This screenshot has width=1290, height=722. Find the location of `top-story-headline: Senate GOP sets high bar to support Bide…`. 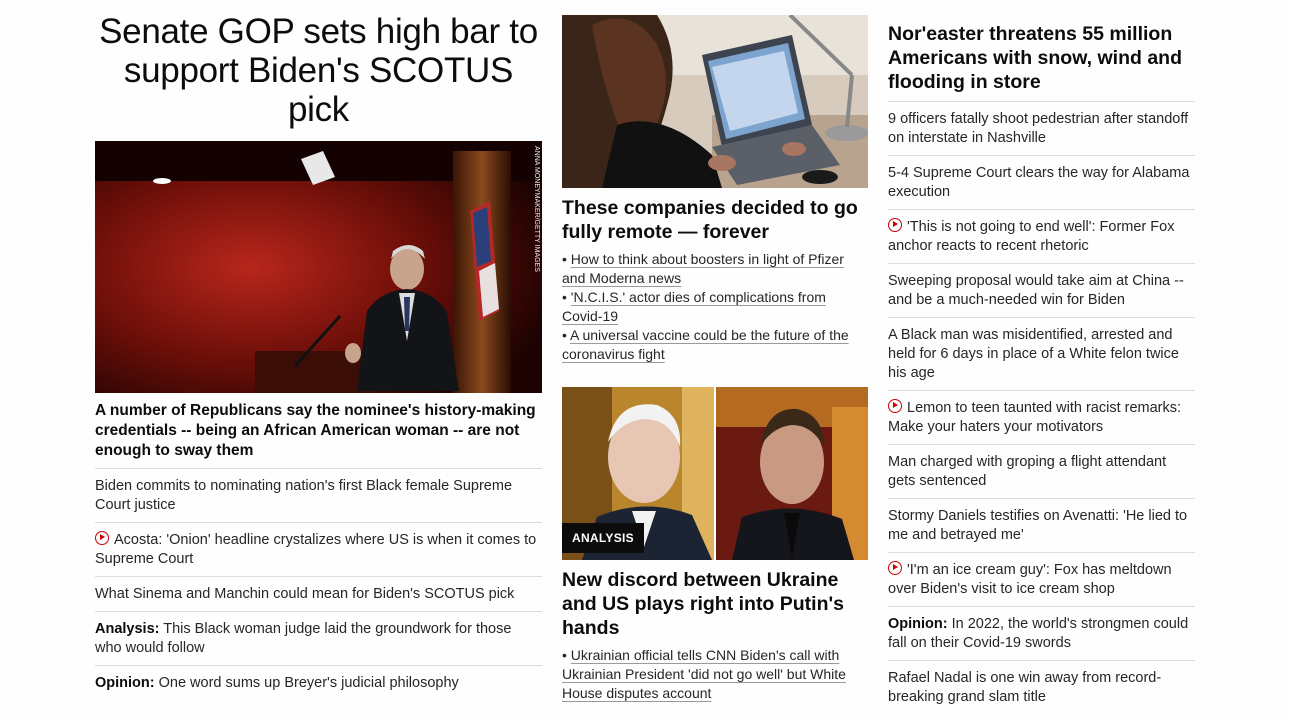

top-story-headline: Senate GOP sets high bar to support Bide… is located at coordinates (318, 70).